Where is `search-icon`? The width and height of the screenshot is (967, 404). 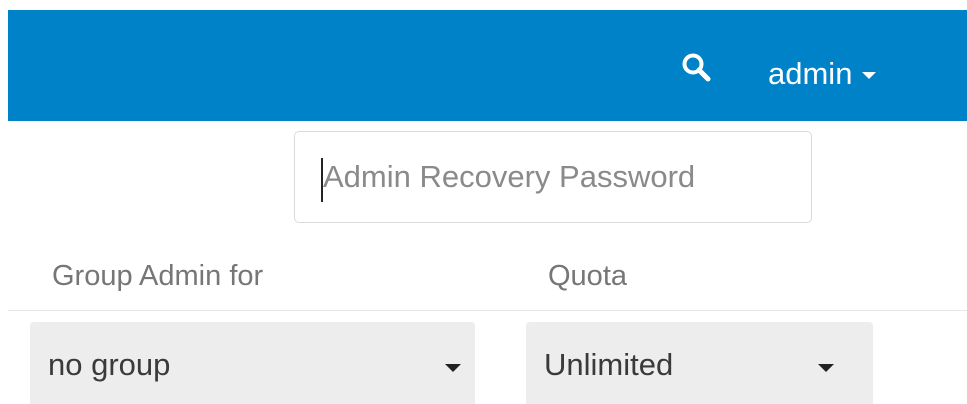
search-icon is located at coordinates (696, 67).